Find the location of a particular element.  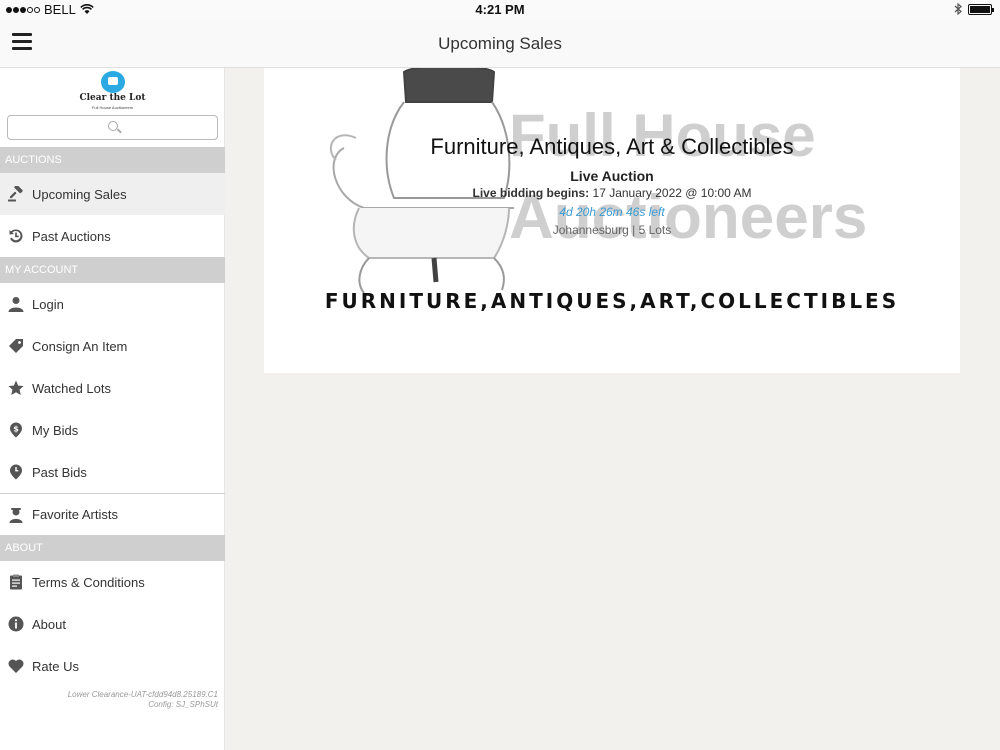

sidebar-item-watched-lots: Watched Lots is located at coordinates (112, 388).